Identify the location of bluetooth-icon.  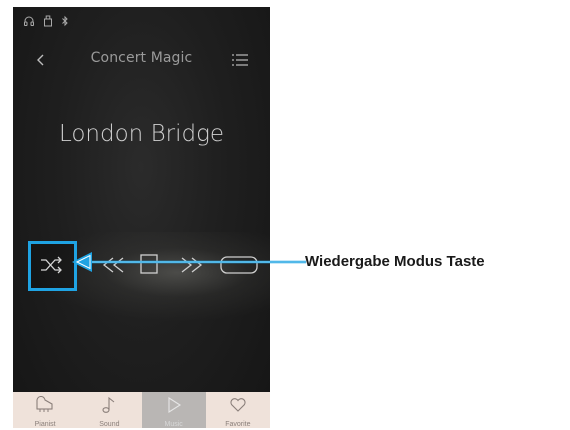
(65, 21).